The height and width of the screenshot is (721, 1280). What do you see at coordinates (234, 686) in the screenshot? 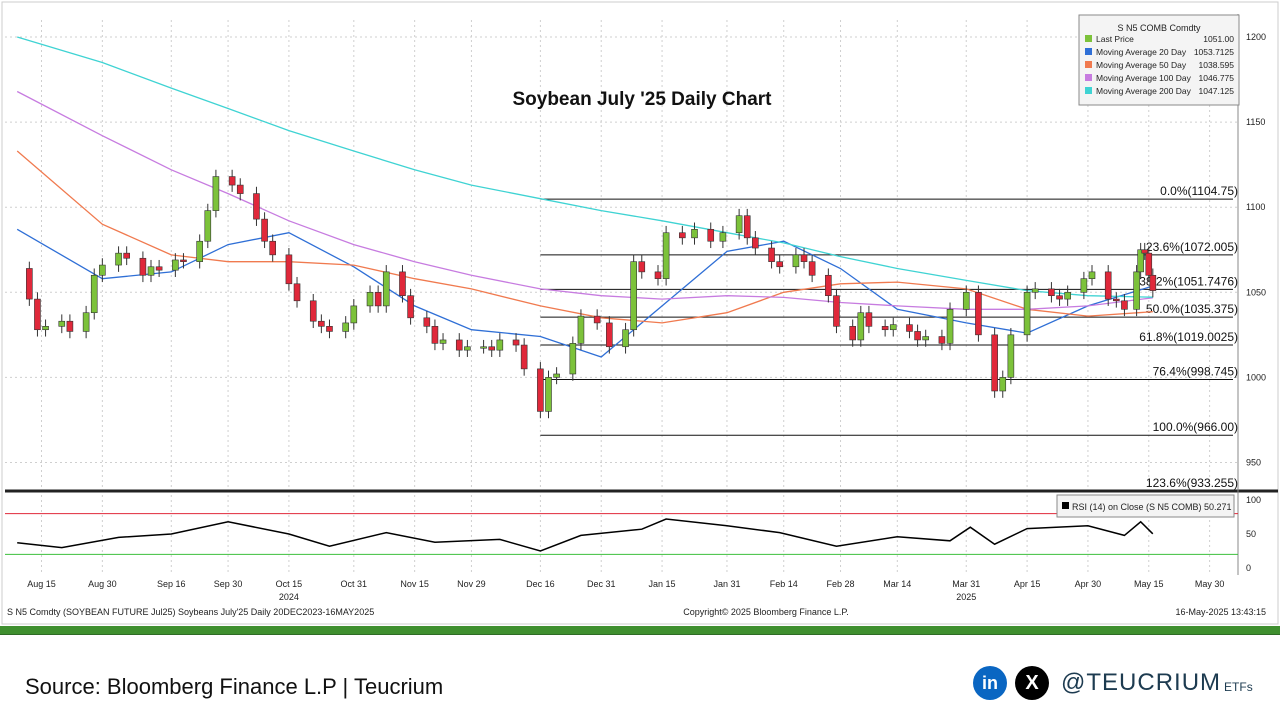
I see `source-text: Source: Bloomberg Finance L.P | Teucrium` at bounding box center [234, 686].